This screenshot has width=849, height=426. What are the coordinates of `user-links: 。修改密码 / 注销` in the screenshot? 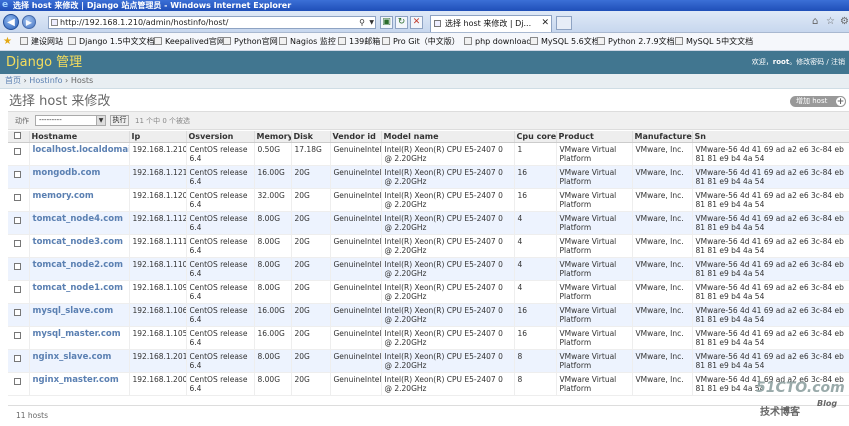 It's located at (817, 62).